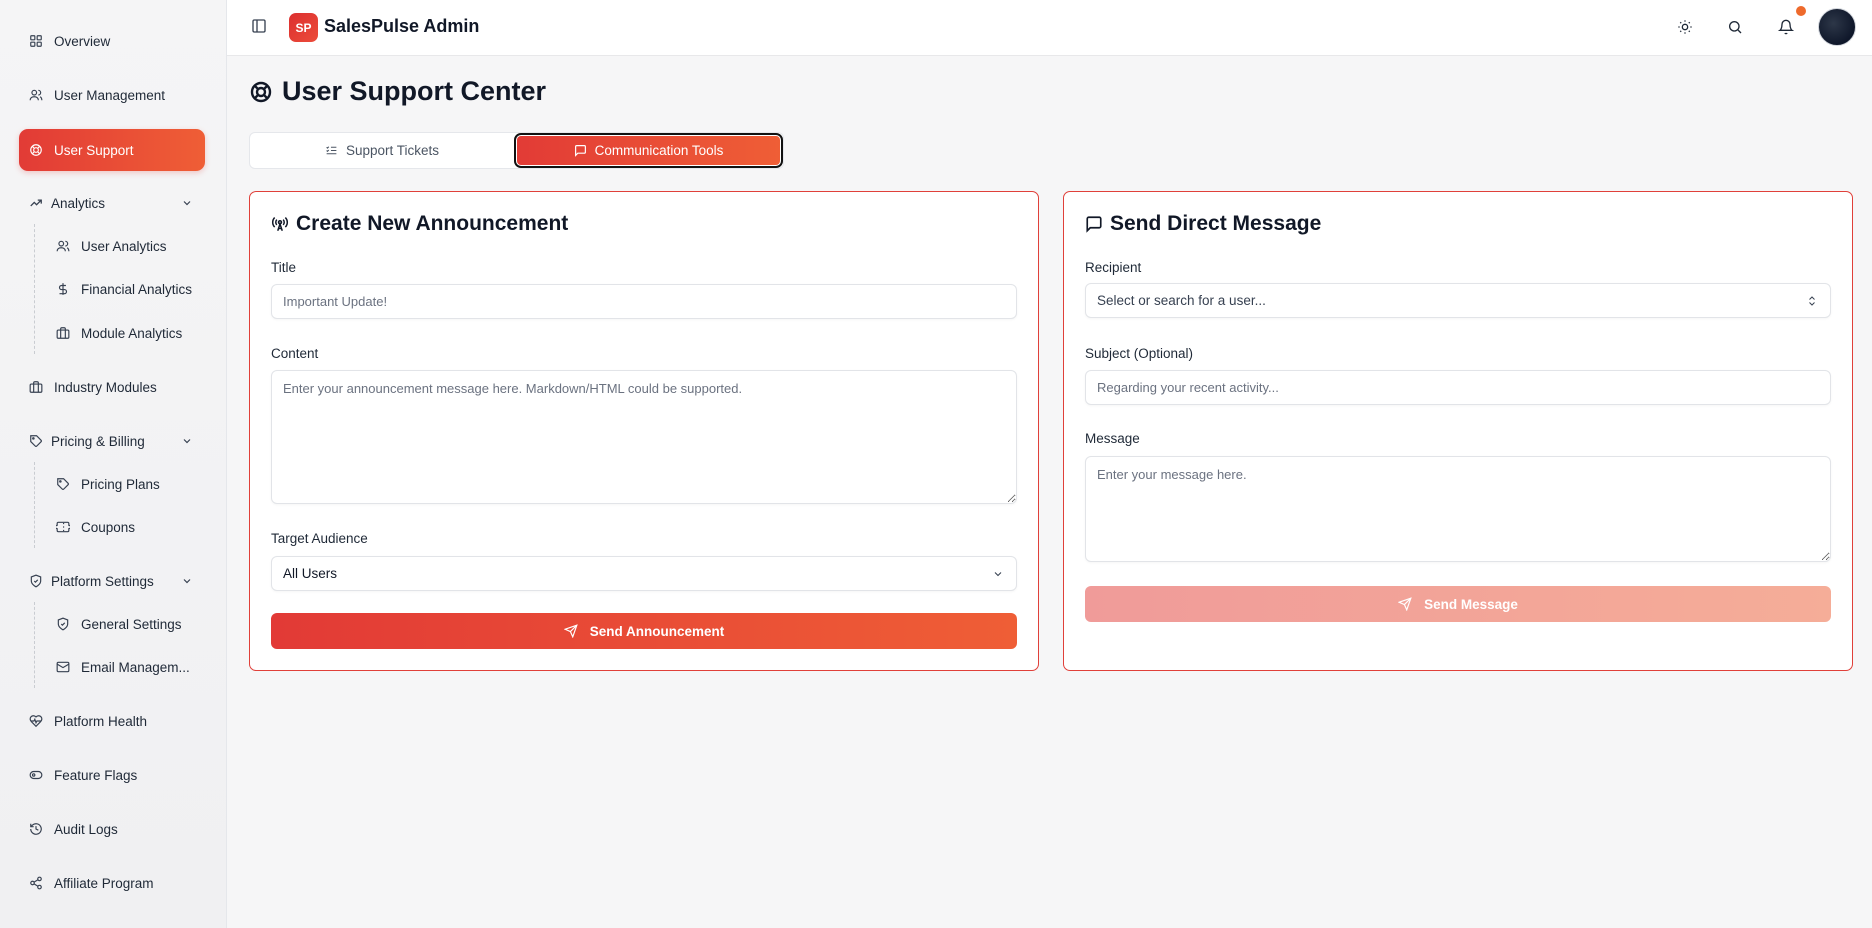 This screenshot has height=928, width=1872. Describe the element at coordinates (1112, 438) in the screenshot. I see `message-label: Message` at that location.